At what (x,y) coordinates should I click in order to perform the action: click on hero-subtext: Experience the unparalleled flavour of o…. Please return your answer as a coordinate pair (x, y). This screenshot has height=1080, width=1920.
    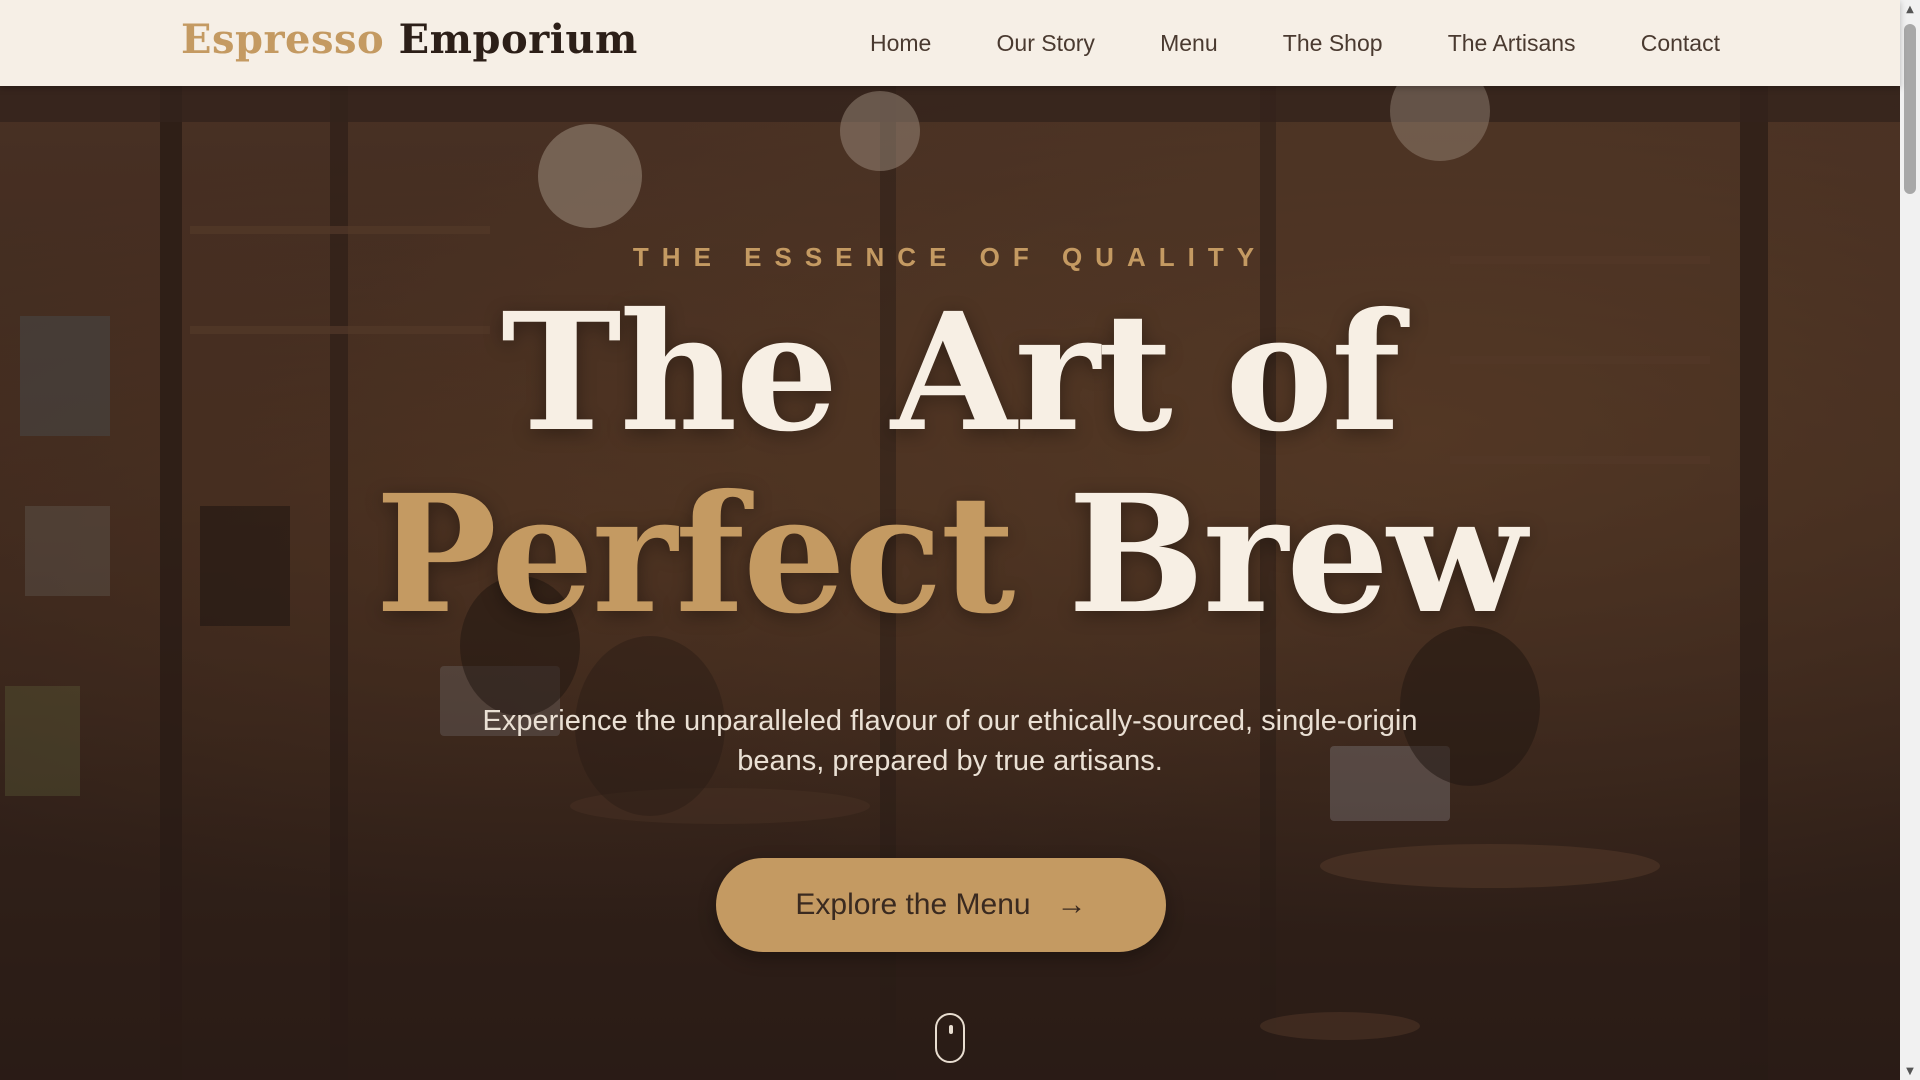
    Looking at the image, I should click on (950, 741).